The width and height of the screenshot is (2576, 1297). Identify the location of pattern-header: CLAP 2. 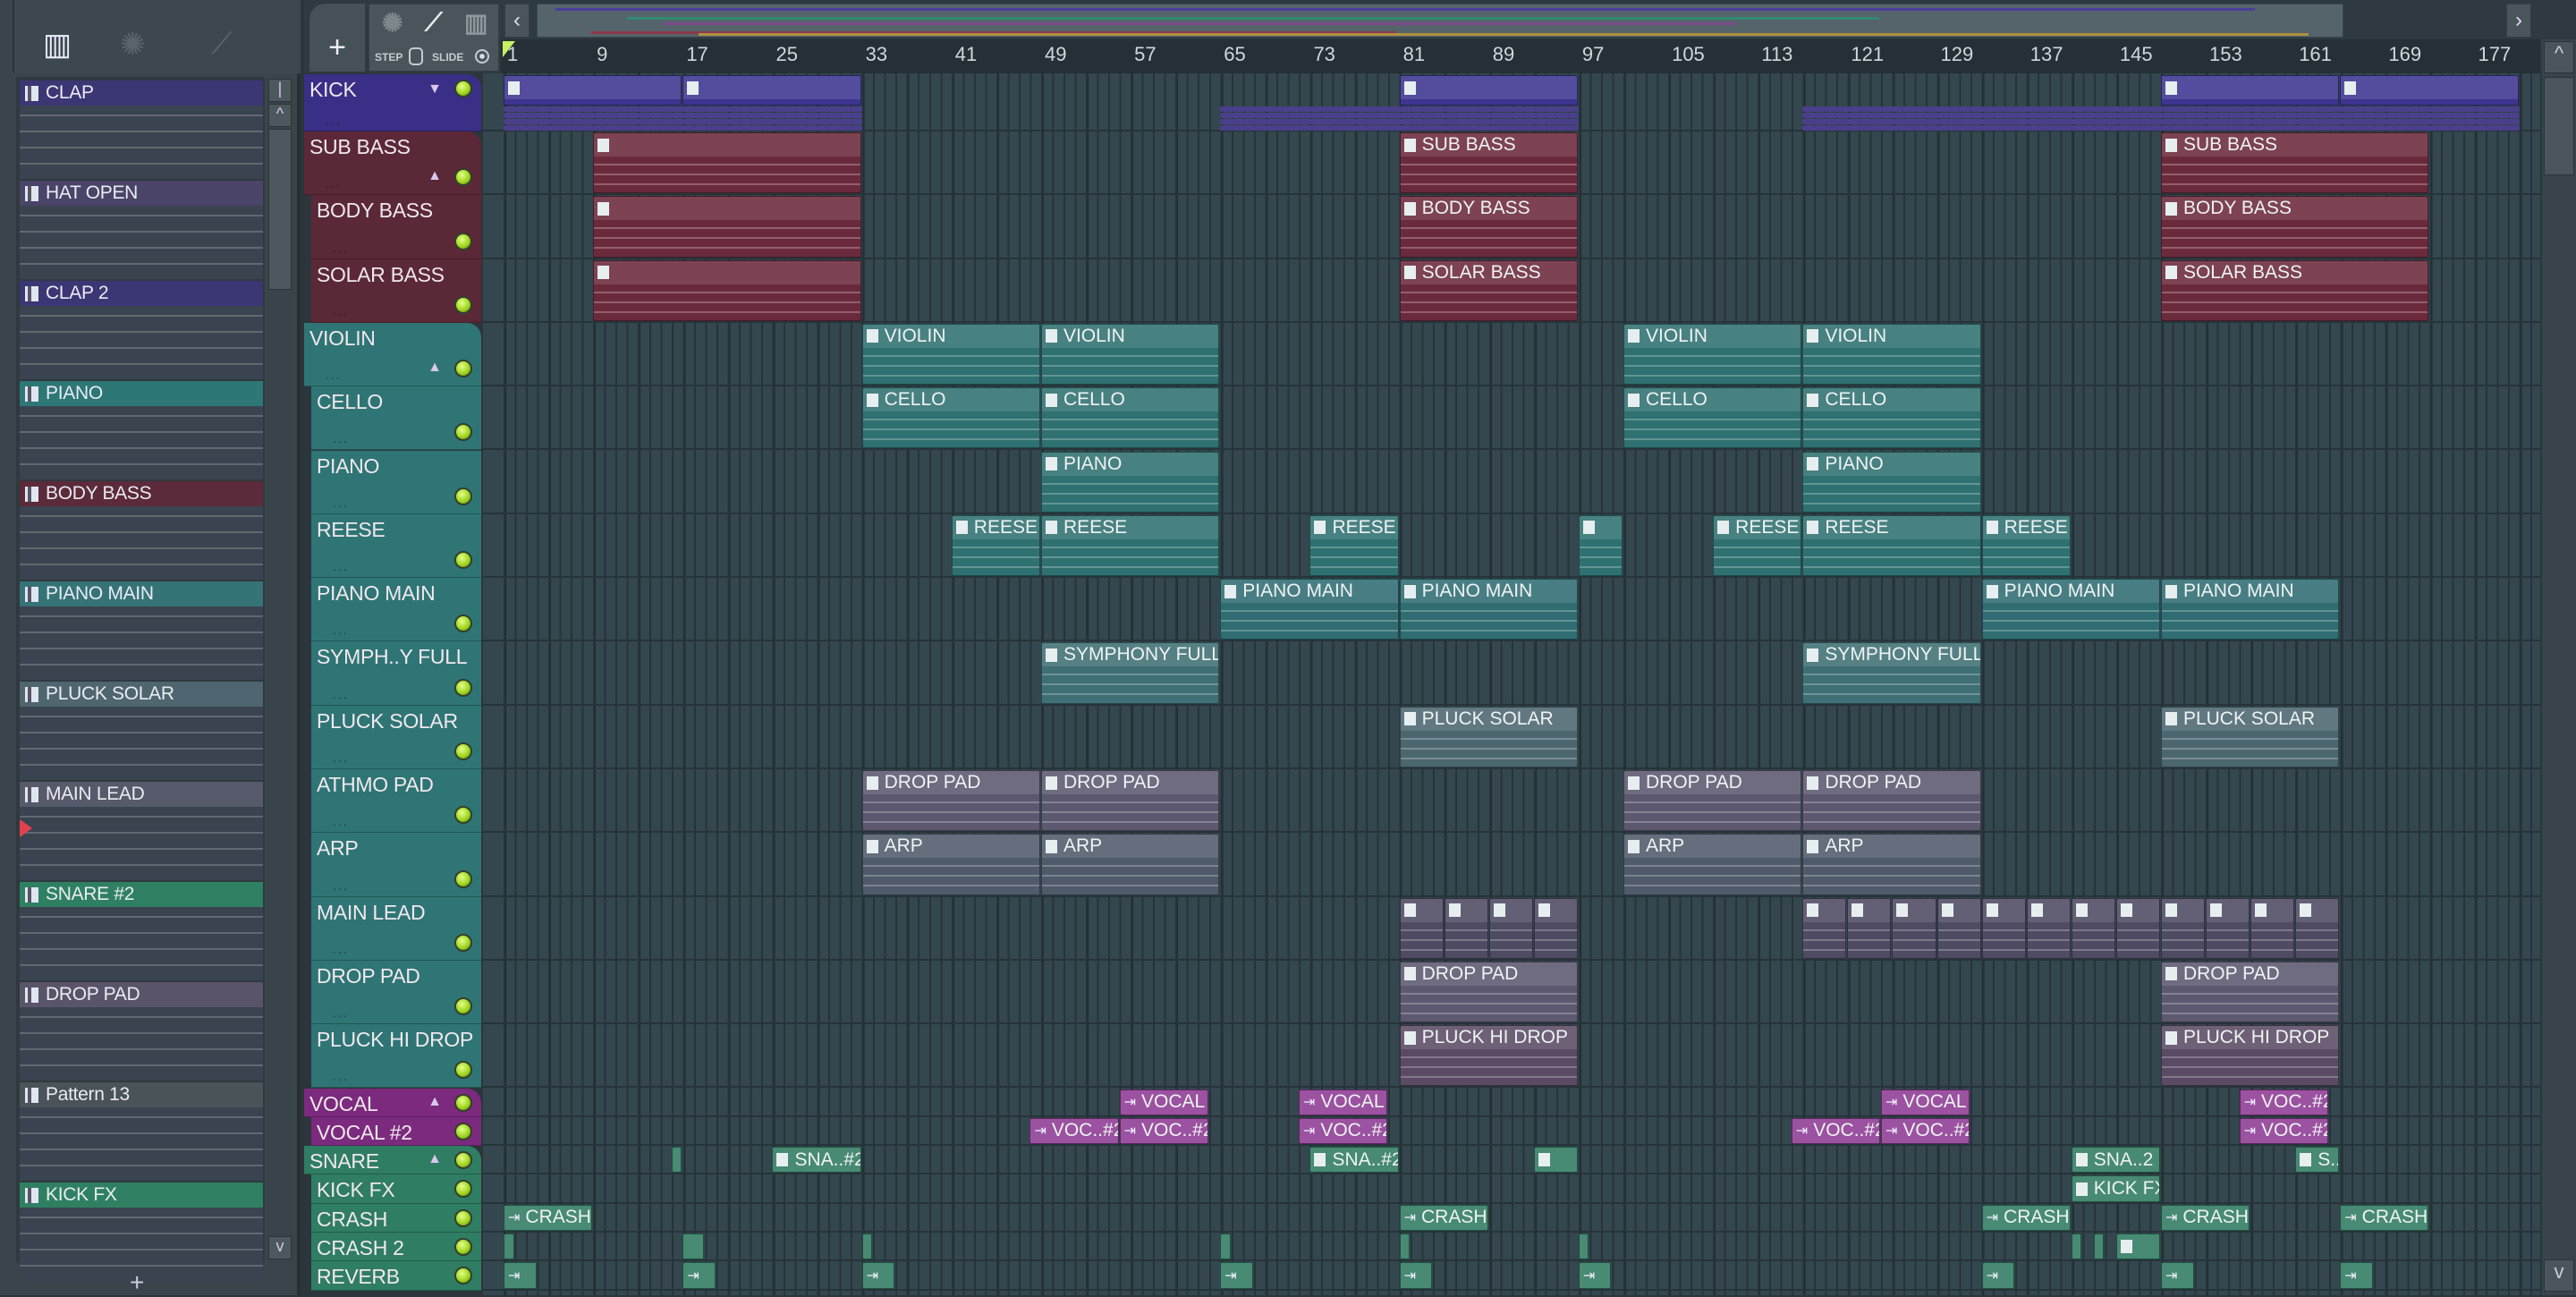
(141, 293).